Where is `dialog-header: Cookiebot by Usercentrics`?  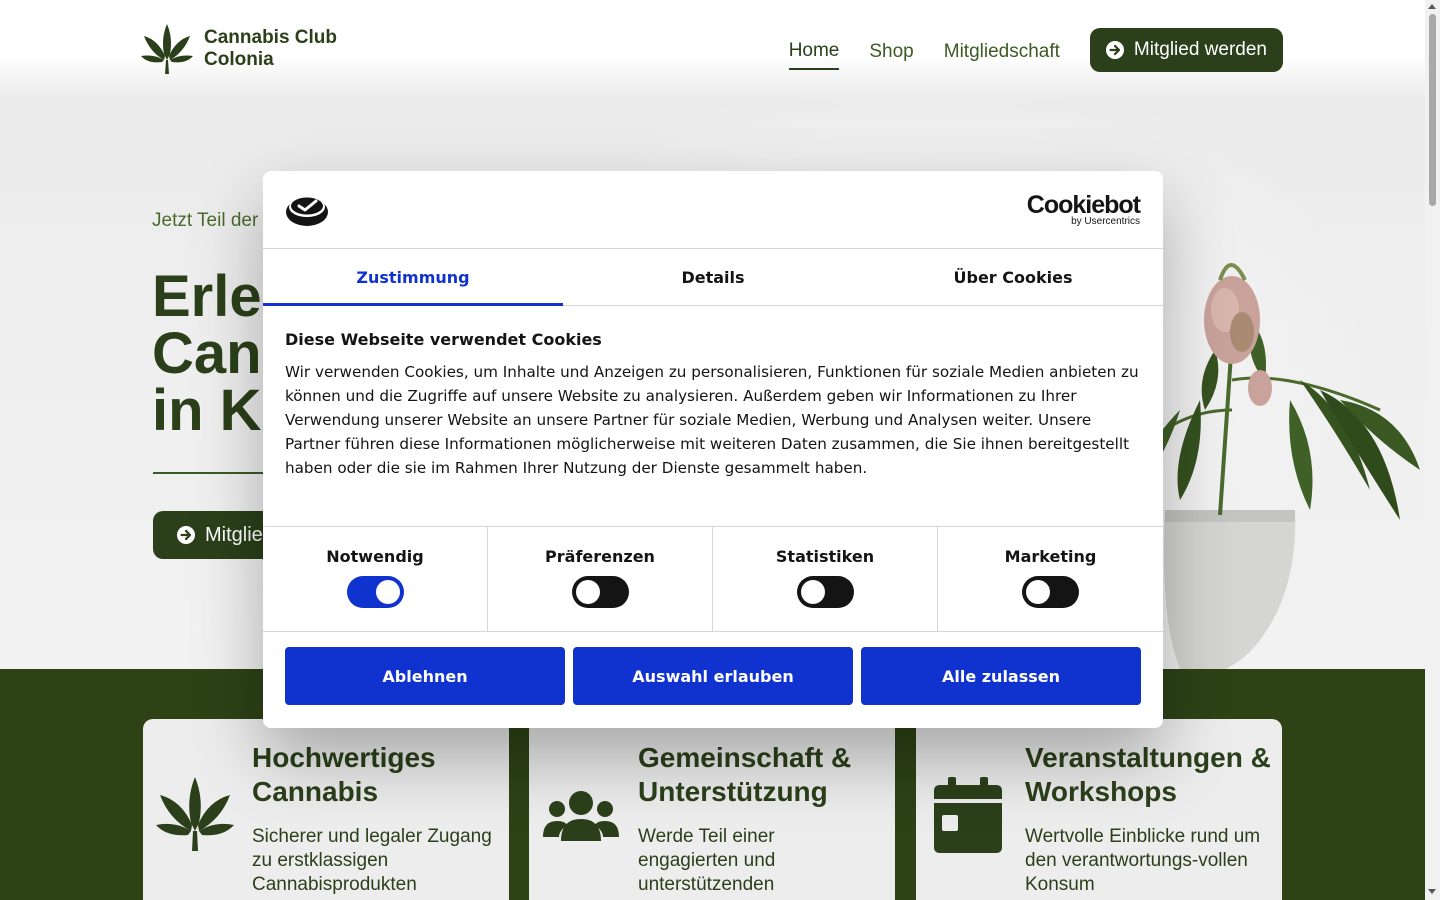 dialog-header: Cookiebot by Usercentrics is located at coordinates (713, 210).